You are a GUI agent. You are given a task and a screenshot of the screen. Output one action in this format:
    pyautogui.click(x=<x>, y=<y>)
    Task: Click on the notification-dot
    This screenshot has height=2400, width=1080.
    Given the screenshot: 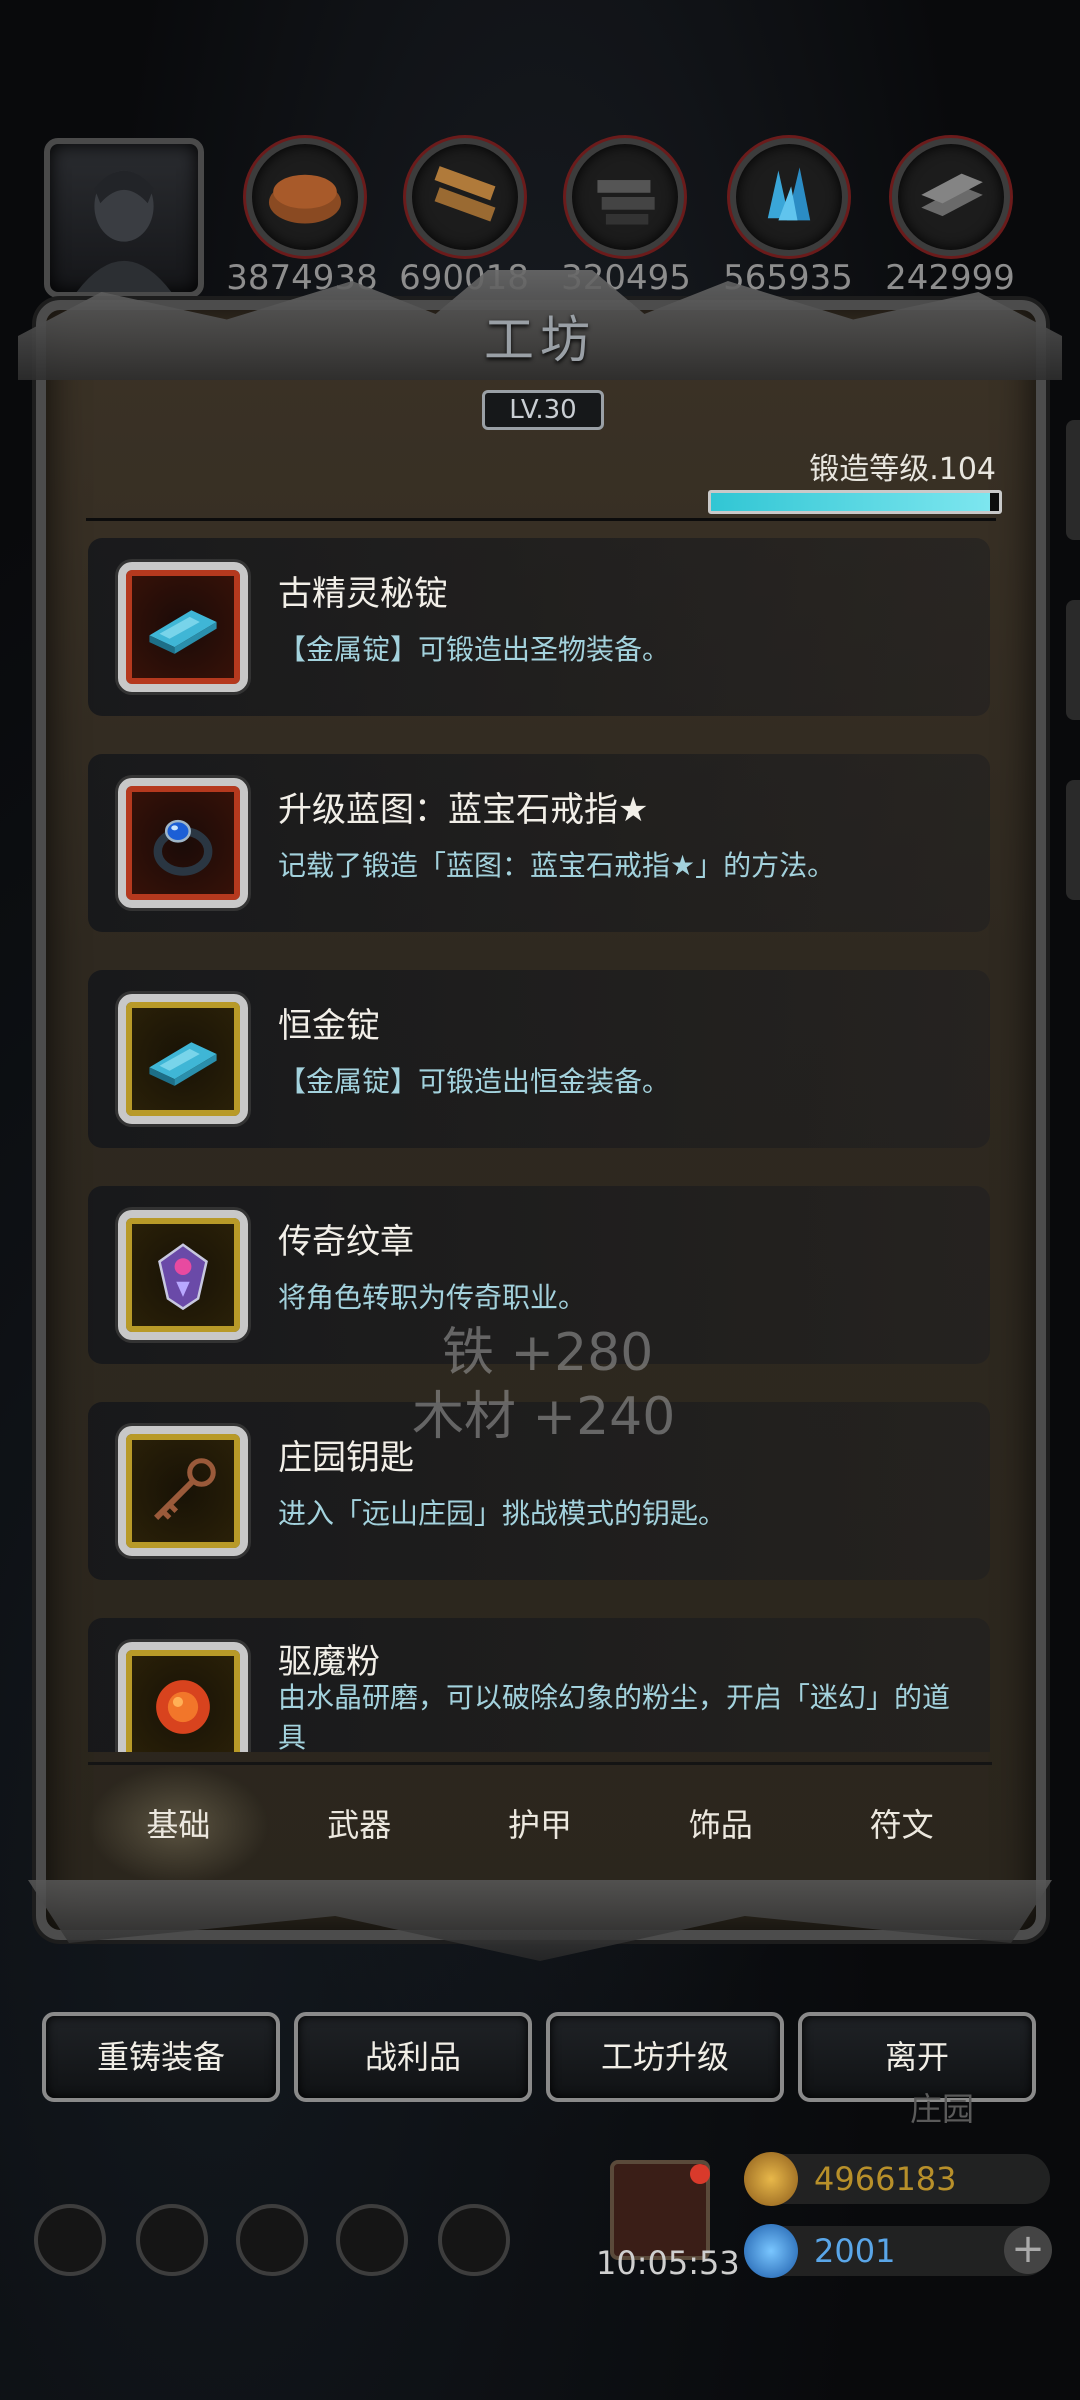 What is the action you would take?
    pyautogui.click(x=700, y=2174)
    